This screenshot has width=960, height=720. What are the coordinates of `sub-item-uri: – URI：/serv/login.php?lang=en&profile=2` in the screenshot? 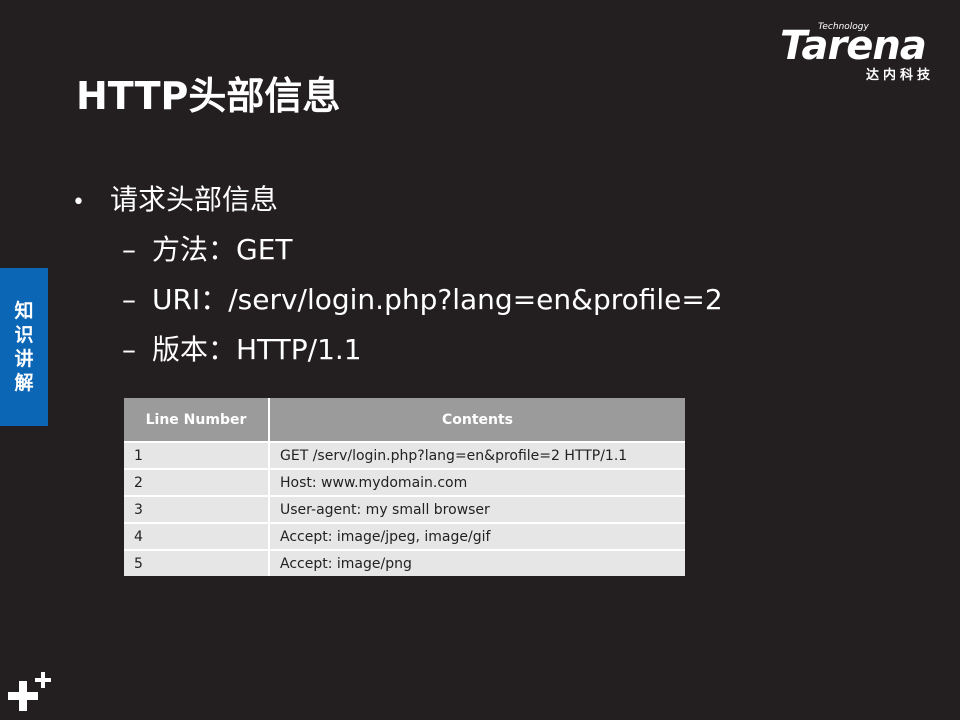 It's located at (422, 300).